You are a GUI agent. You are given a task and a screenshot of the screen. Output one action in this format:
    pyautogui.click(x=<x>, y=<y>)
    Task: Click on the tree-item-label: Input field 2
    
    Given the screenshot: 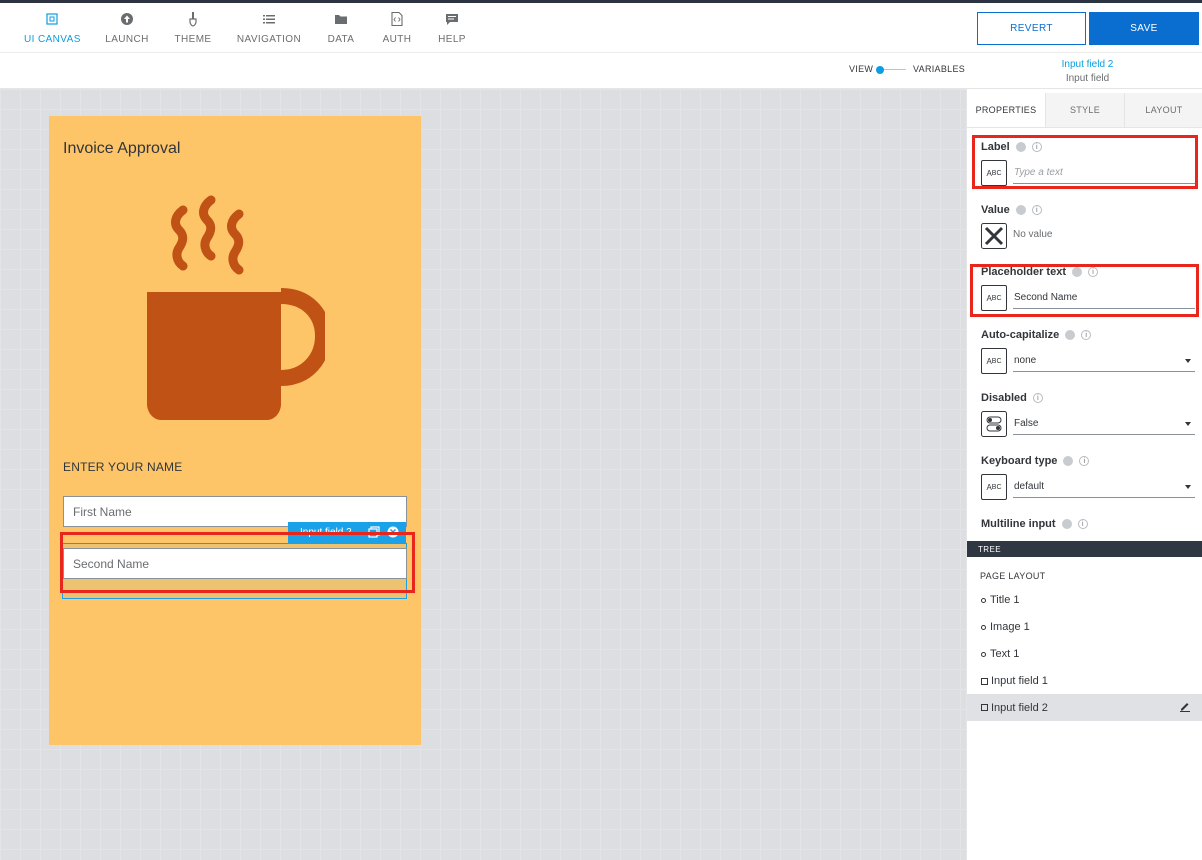 What is the action you would take?
    pyautogui.click(x=1019, y=707)
    